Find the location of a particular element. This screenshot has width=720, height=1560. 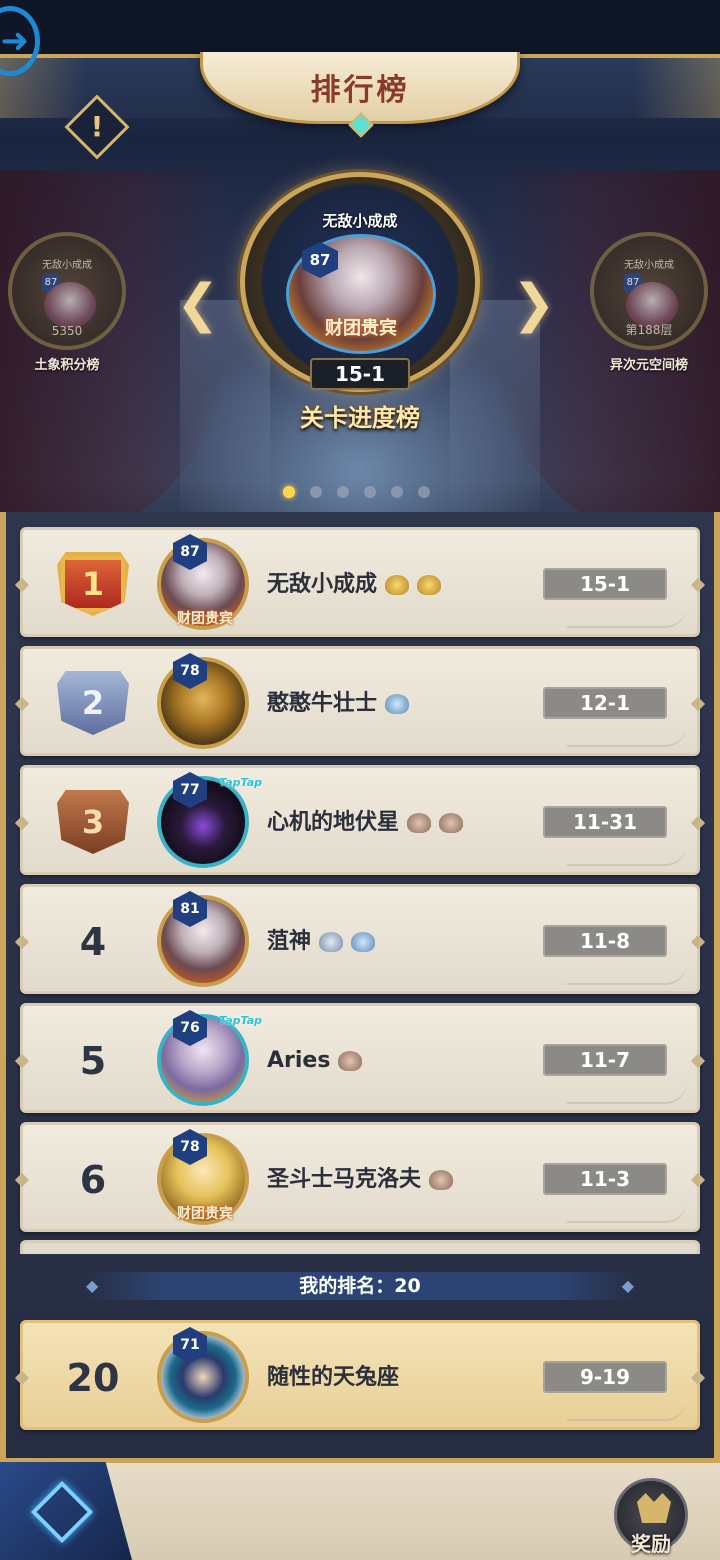

rank-number: 3 is located at coordinates (93, 822).